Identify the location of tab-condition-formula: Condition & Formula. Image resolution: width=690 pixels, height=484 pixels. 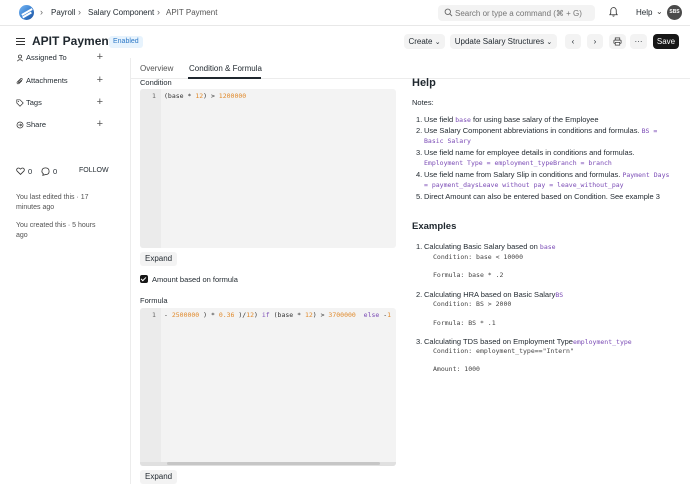
(225, 68).